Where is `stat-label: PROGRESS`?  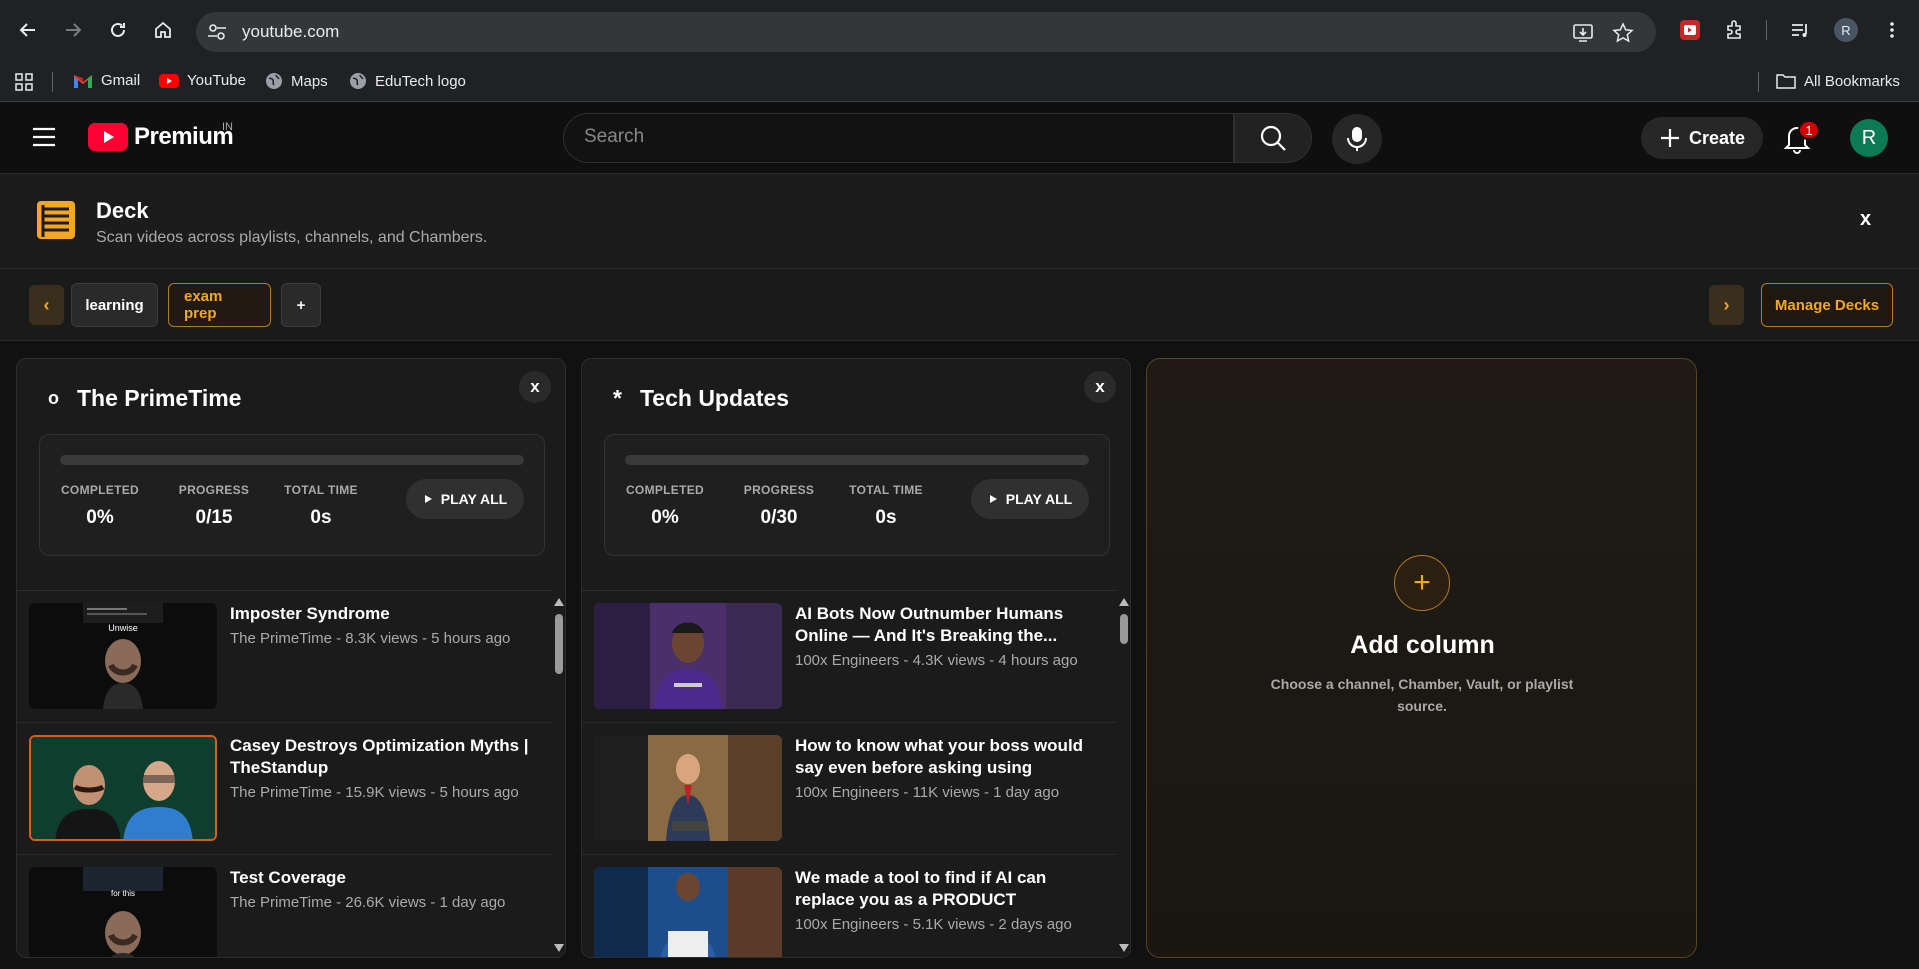 stat-label: PROGRESS is located at coordinates (214, 490).